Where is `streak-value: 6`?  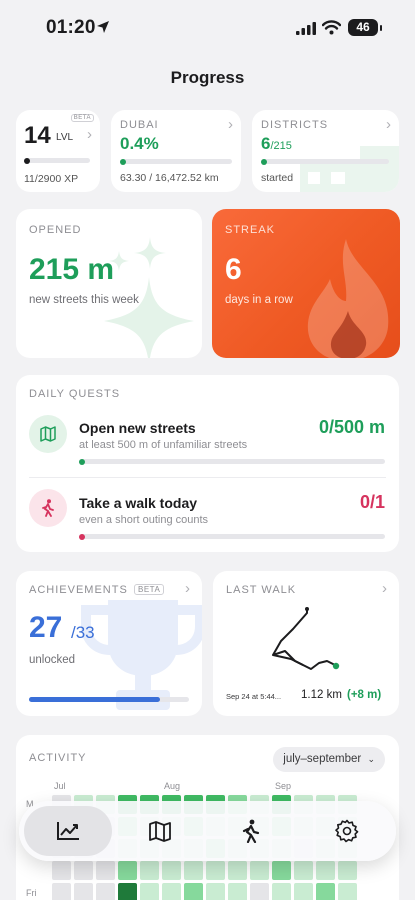 streak-value: 6 is located at coordinates (233, 269).